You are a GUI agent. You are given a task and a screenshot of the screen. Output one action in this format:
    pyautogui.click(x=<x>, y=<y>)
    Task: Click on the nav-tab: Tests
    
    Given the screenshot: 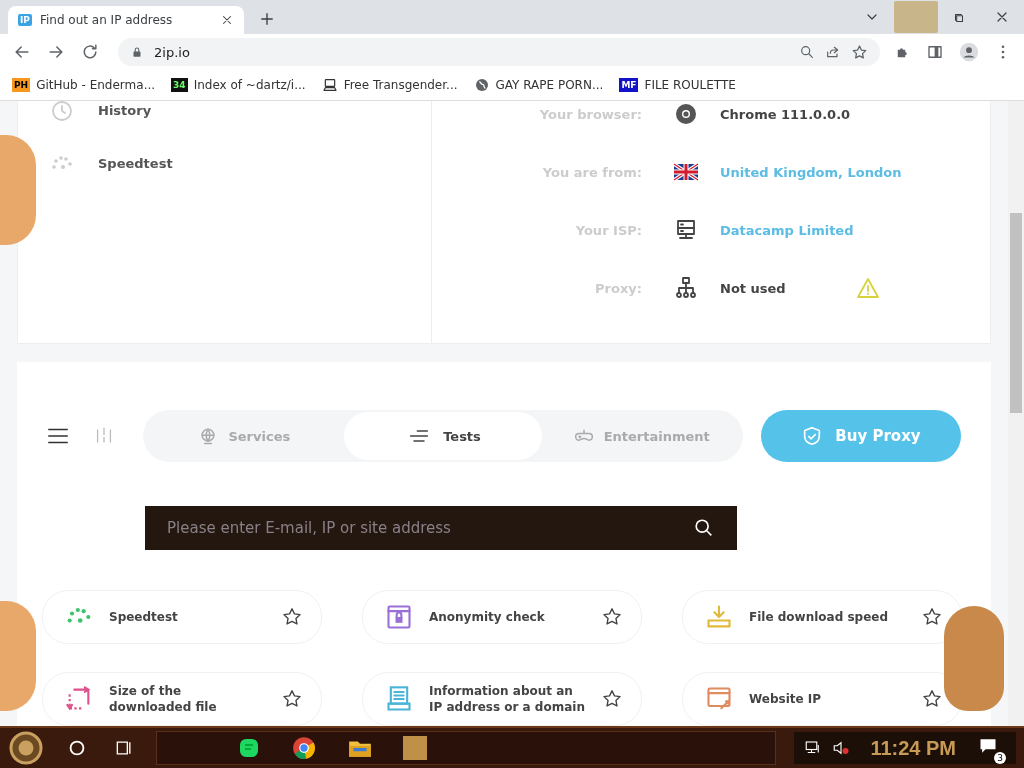 What is the action you would take?
    pyautogui.click(x=443, y=436)
    